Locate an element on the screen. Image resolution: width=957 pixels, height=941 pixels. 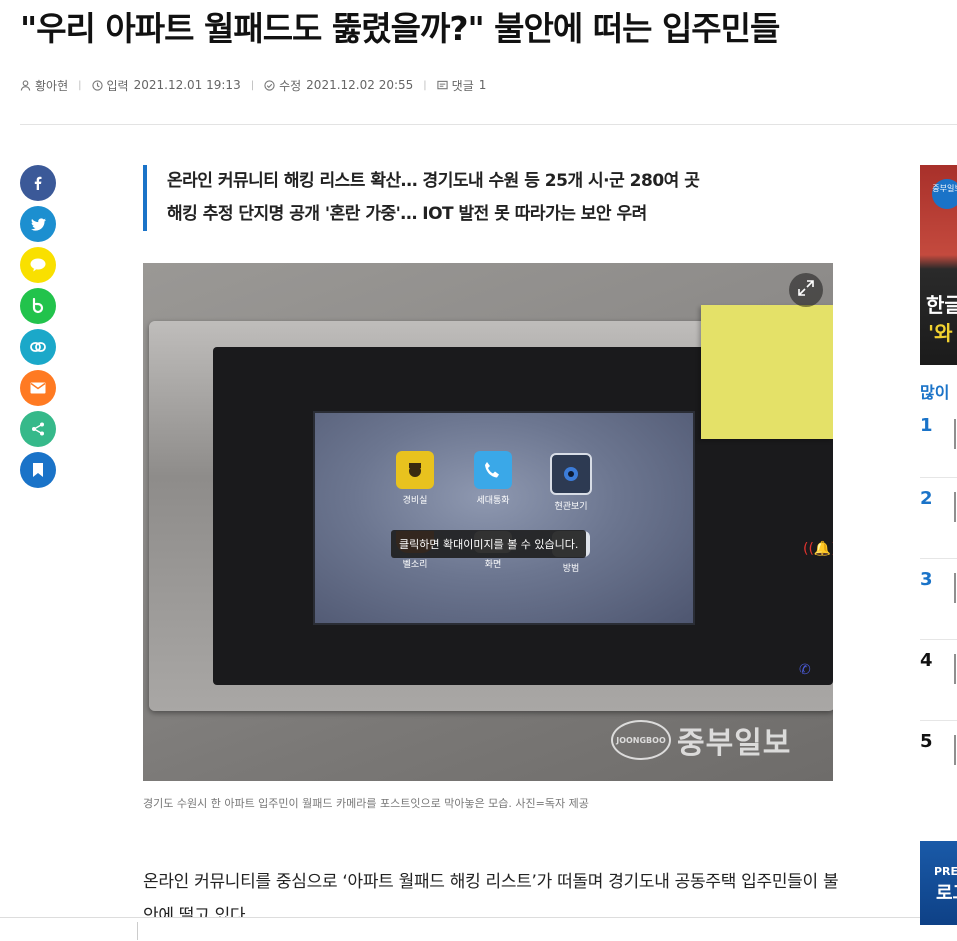
wallpad-screen: 경비실 세대통화 현관보기 벨소리 화면 방범 is located at coordinates (504, 518).